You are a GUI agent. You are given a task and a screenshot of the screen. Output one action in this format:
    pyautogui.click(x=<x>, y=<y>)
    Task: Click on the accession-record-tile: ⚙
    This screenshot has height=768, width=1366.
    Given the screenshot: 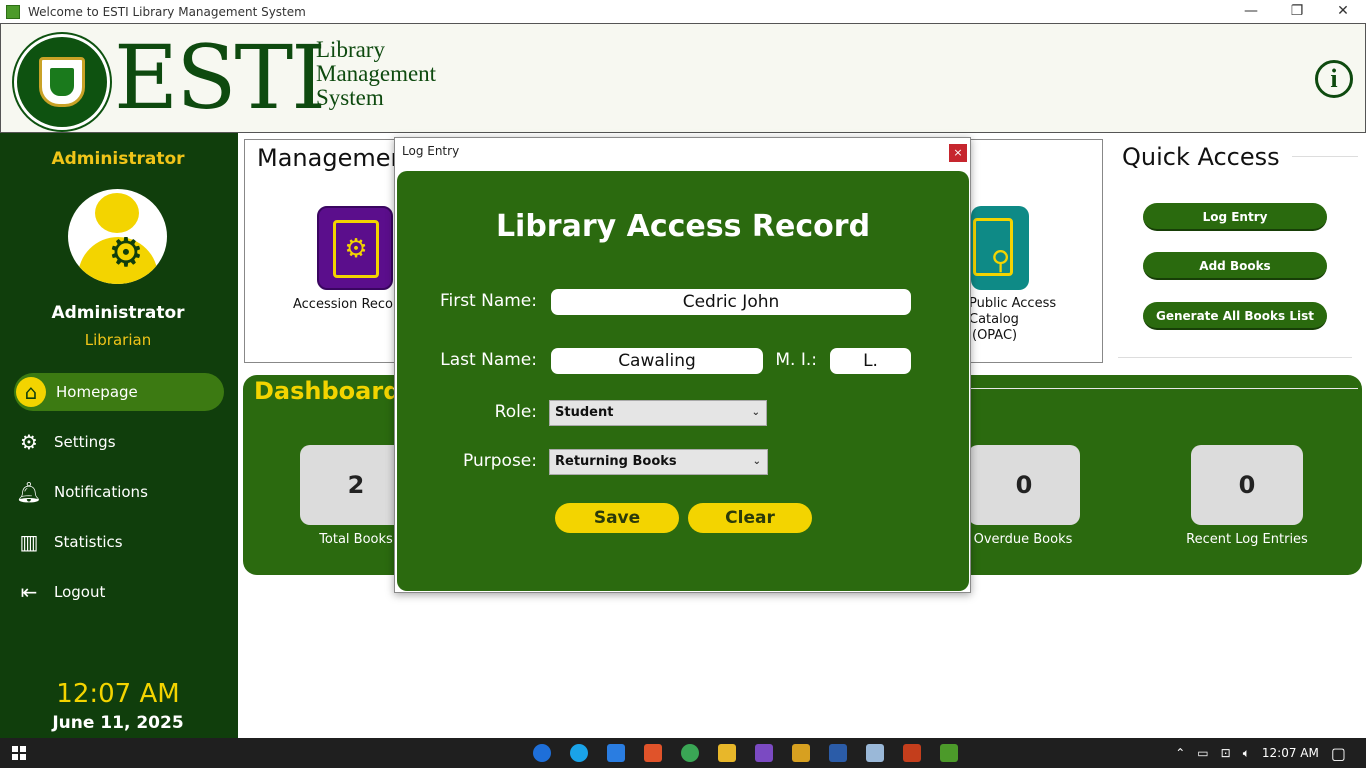 What is the action you would take?
    pyautogui.click(x=355, y=248)
    